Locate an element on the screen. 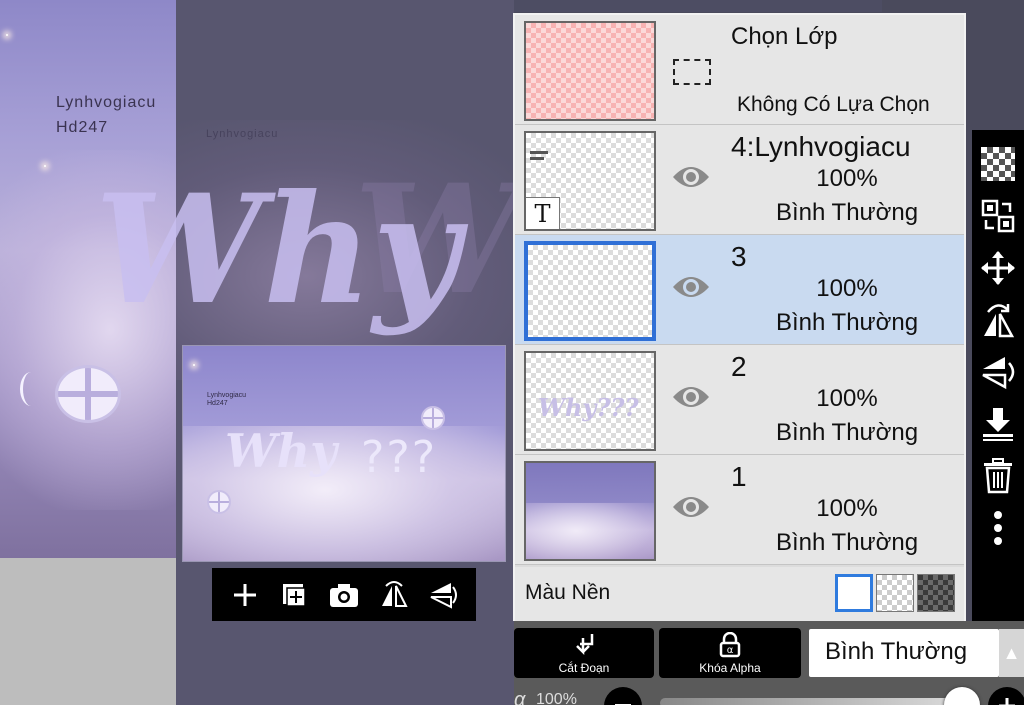  layer-name: 1 is located at coordinates (739, 476).